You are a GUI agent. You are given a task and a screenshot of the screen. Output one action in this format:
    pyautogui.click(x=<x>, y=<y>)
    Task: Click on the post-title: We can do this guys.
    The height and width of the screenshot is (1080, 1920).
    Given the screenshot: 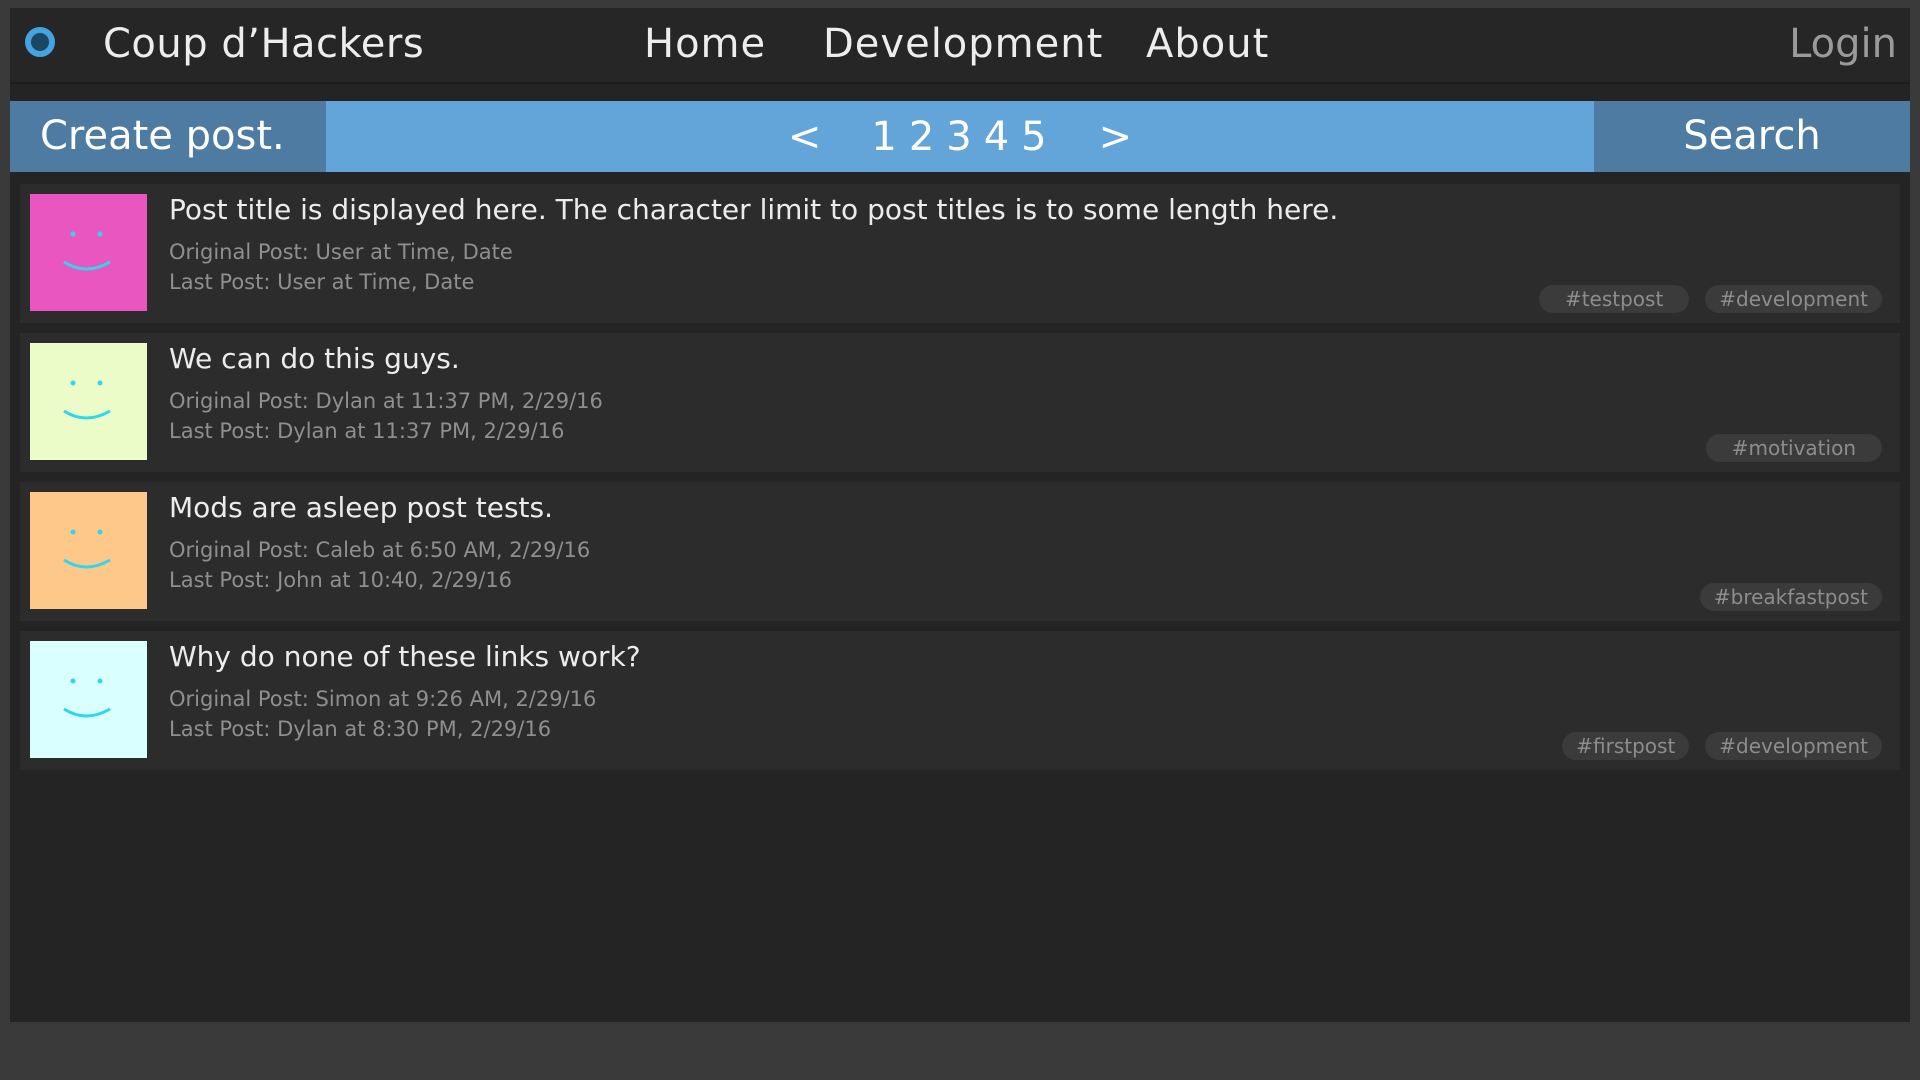 What is the action you would take?
    pyautogui.click(x=314, y=358)
    